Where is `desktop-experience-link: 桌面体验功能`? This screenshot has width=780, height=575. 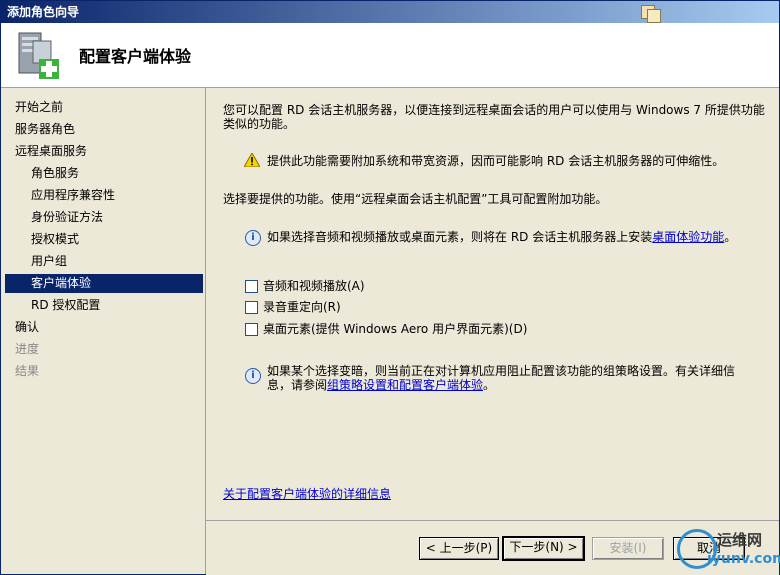 desktop-experience-link: 桌面体验功能 is located at coordinates (688, 237).